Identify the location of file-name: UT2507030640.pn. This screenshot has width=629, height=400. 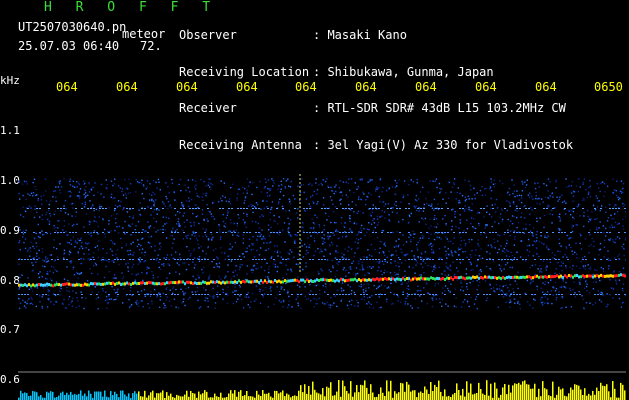
(72, 27).